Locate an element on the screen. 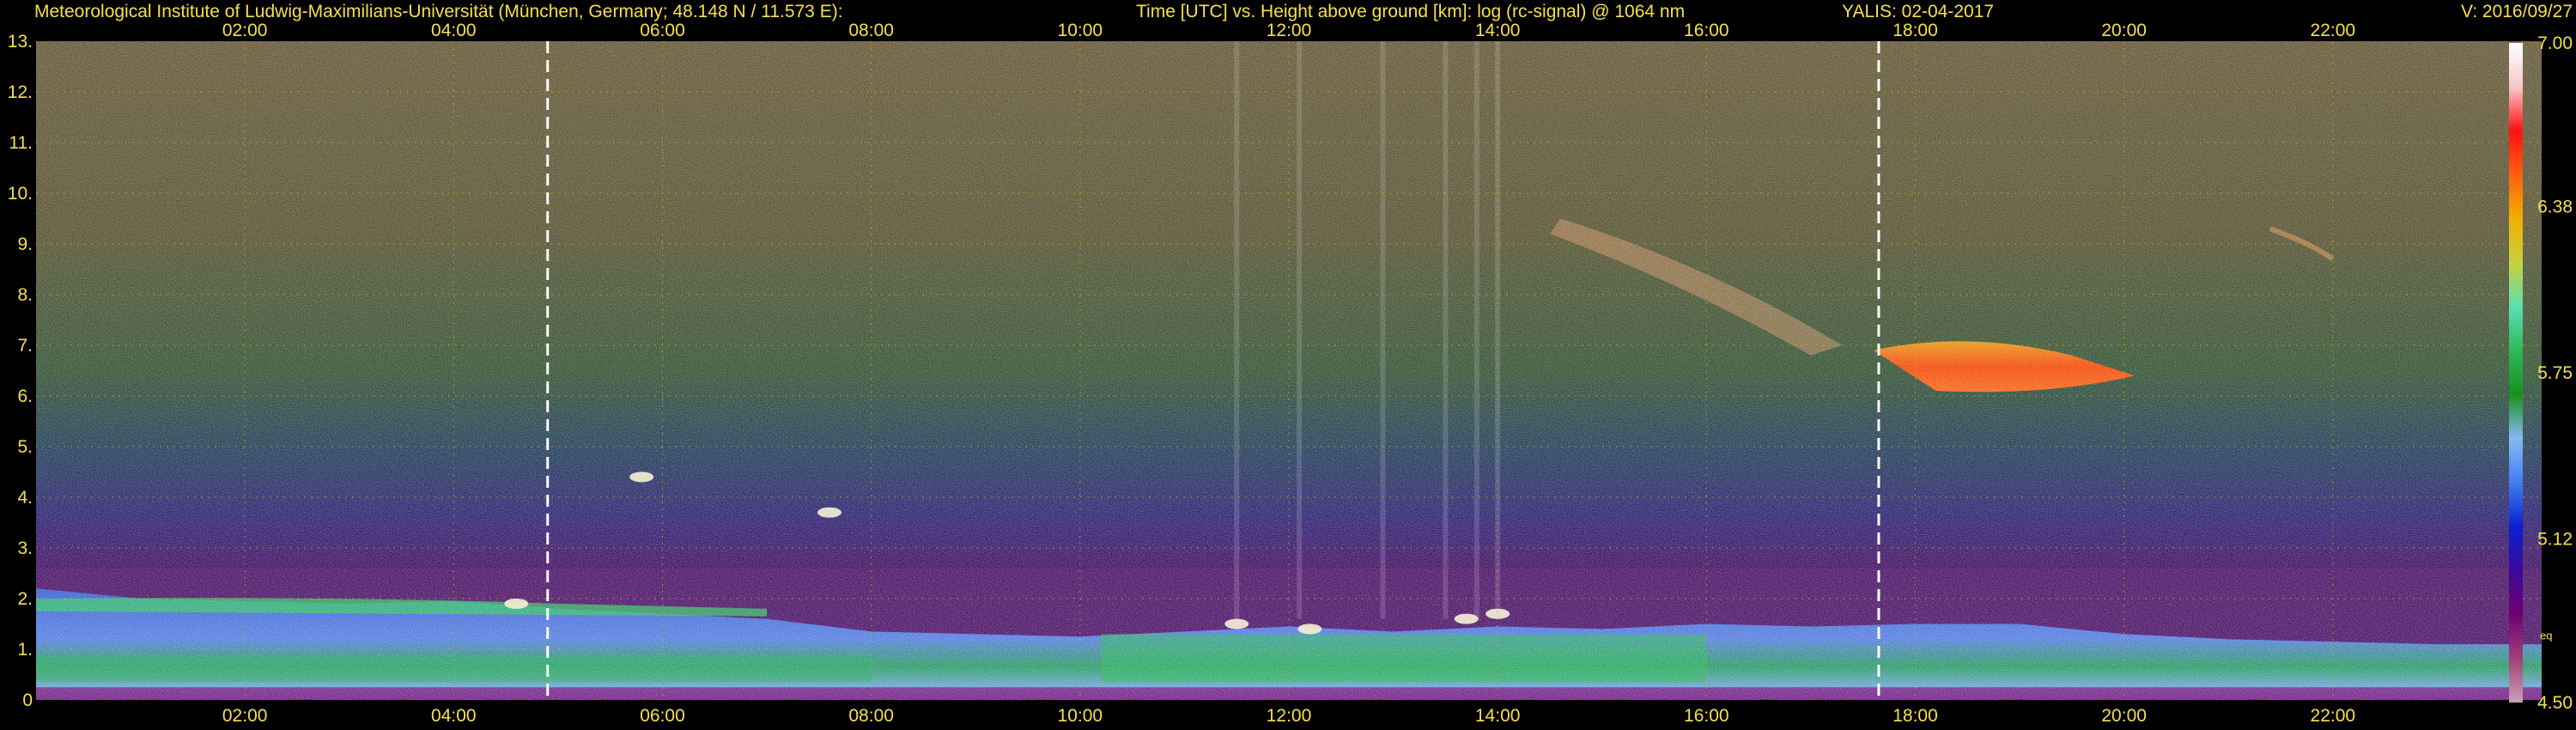 Image resolution: width=2576 pixels, height=730 pixels. x-tick-label-top: 08:00 is located at coordinates (871, 30).